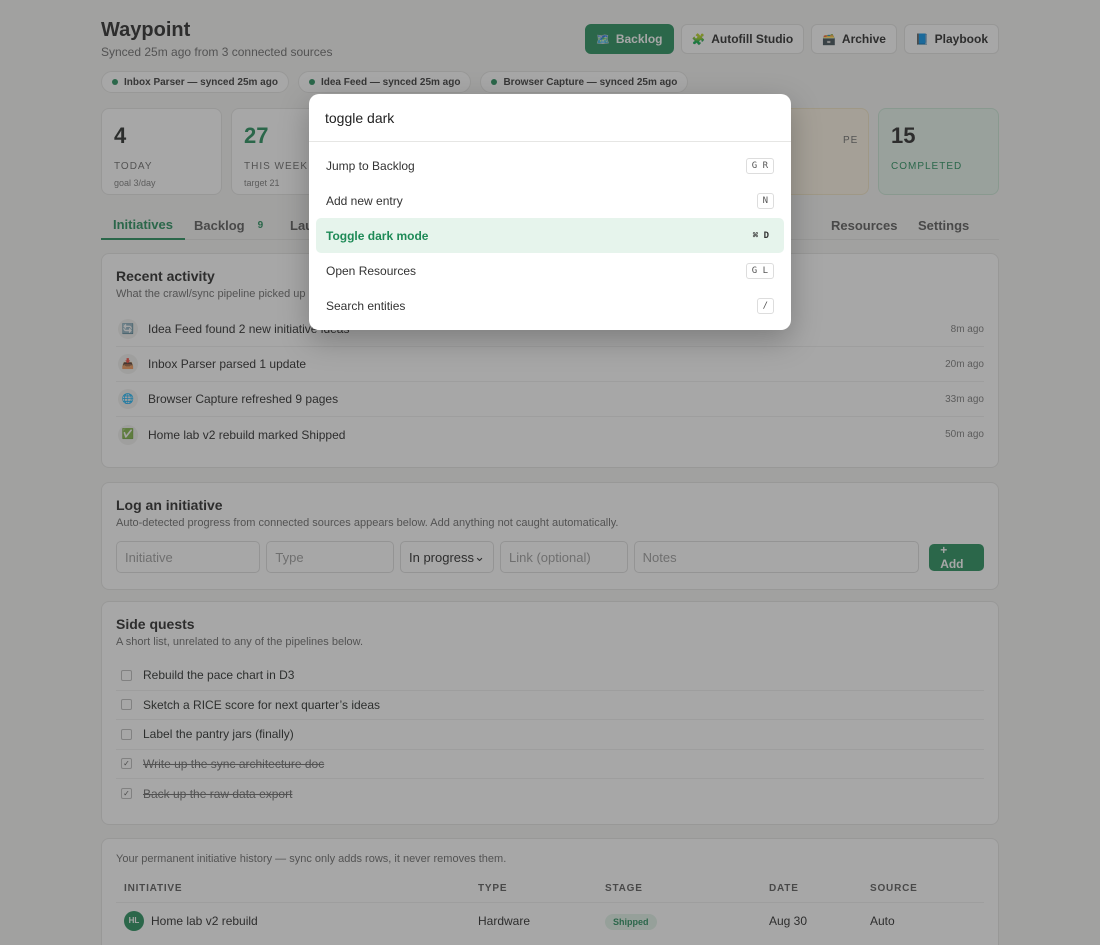 The height and width of the screenshot is (945, 1100). I want to click on command-add-new-entry: Add new entry N, so click(550, 200).